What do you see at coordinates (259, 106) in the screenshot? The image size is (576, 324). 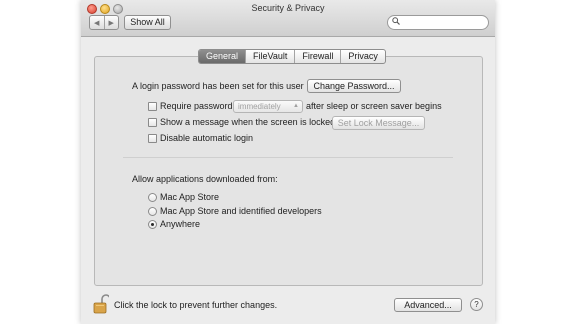 I see `require-password-value: immediately` at bounding box center [259, 106].